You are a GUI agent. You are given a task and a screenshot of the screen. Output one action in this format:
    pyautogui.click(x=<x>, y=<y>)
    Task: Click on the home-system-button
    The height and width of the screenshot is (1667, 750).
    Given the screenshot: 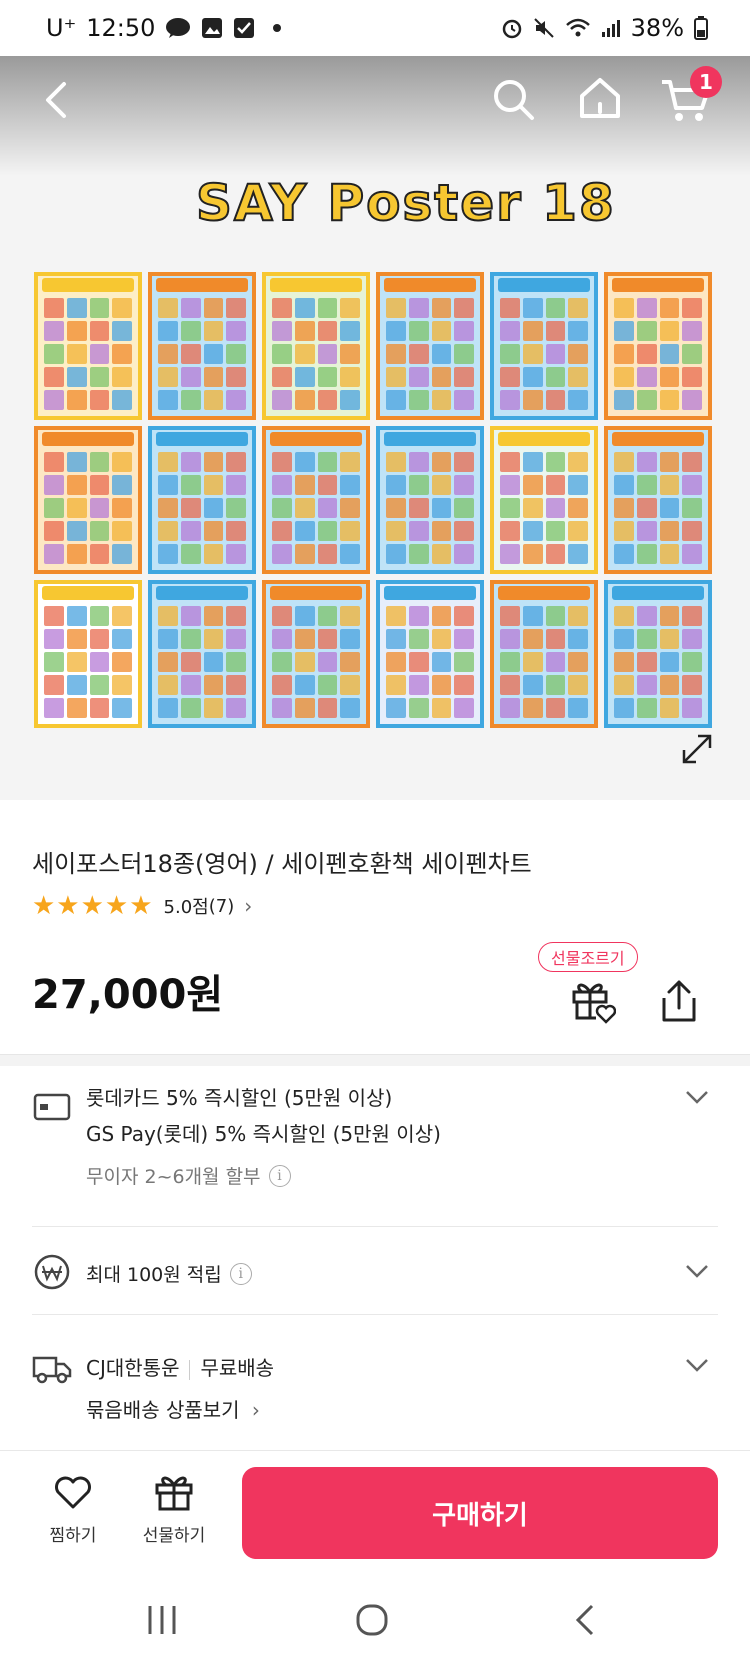 What is the action you would take?
    pyautogui.click(x=372, y=1620)
    